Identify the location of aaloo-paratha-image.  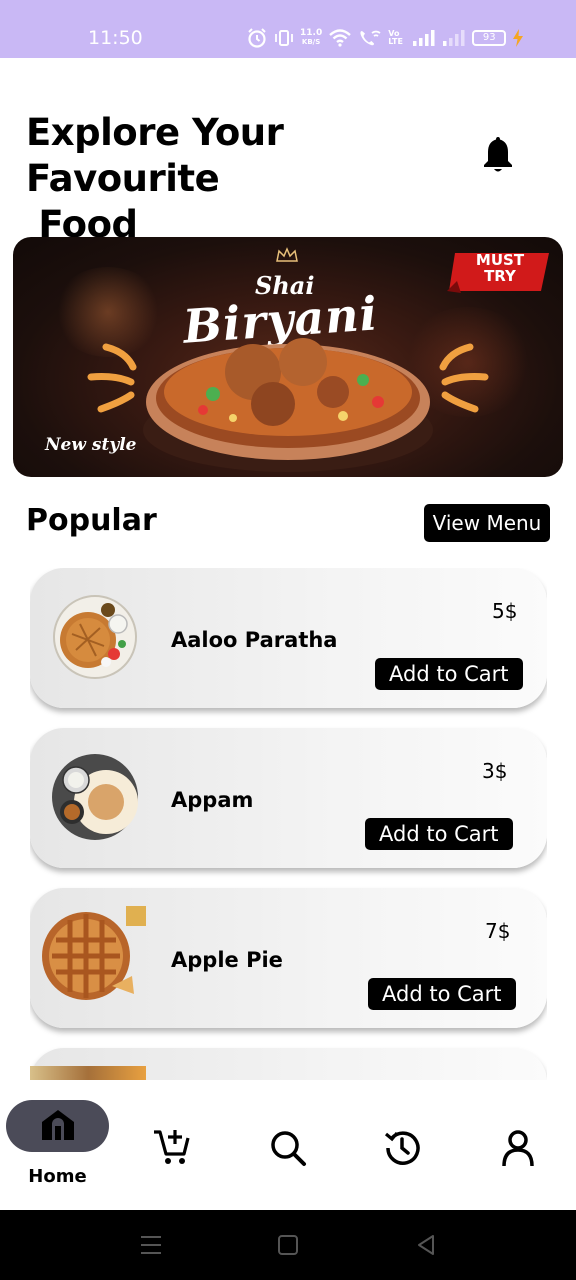
(95, 637).